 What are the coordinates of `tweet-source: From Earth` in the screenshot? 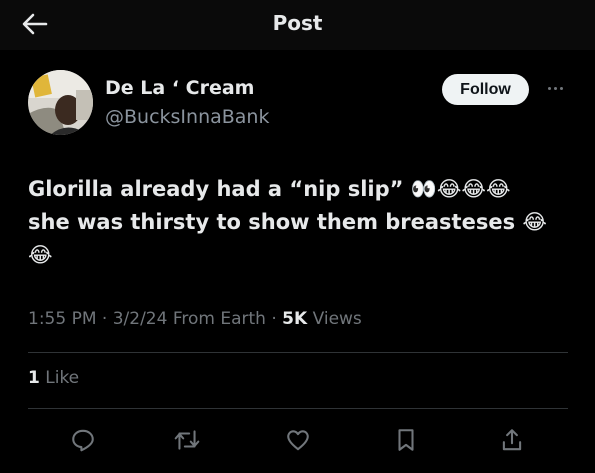 It's located at (216, 319).